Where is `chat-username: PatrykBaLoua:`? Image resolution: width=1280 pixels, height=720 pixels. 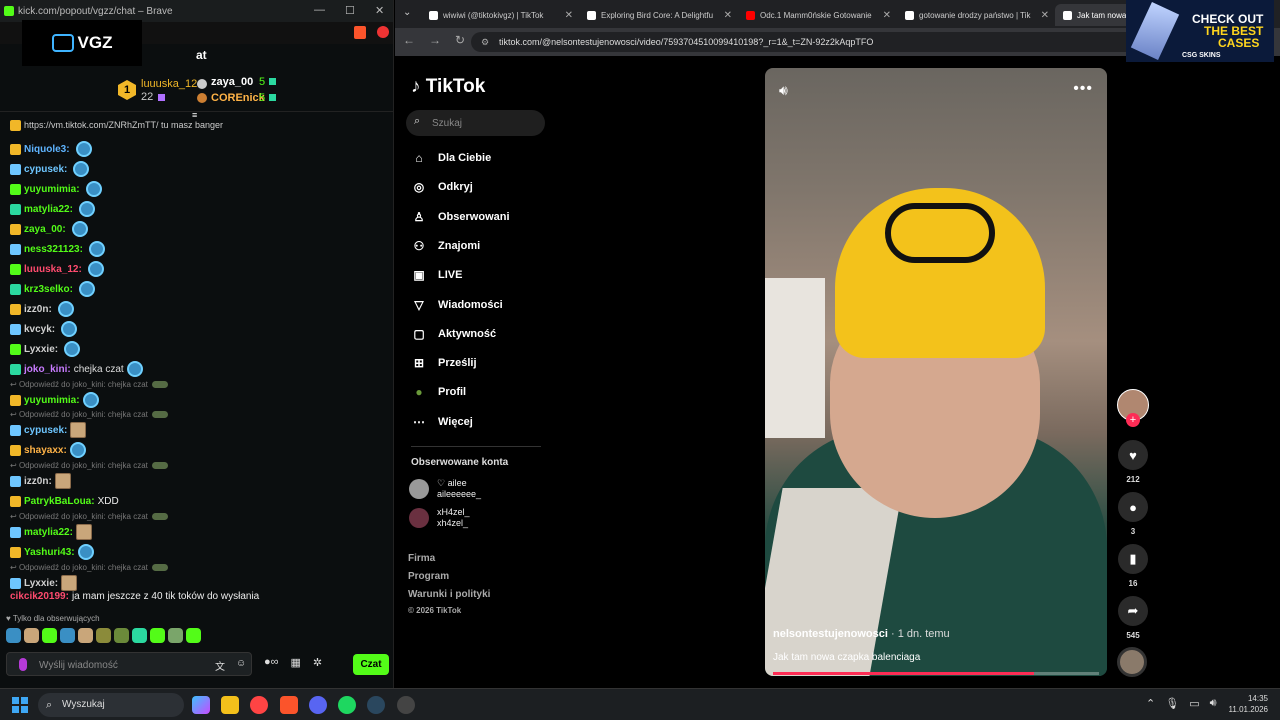 chat-username: PatrykBaLoua: is located at coordinates (59, 501).